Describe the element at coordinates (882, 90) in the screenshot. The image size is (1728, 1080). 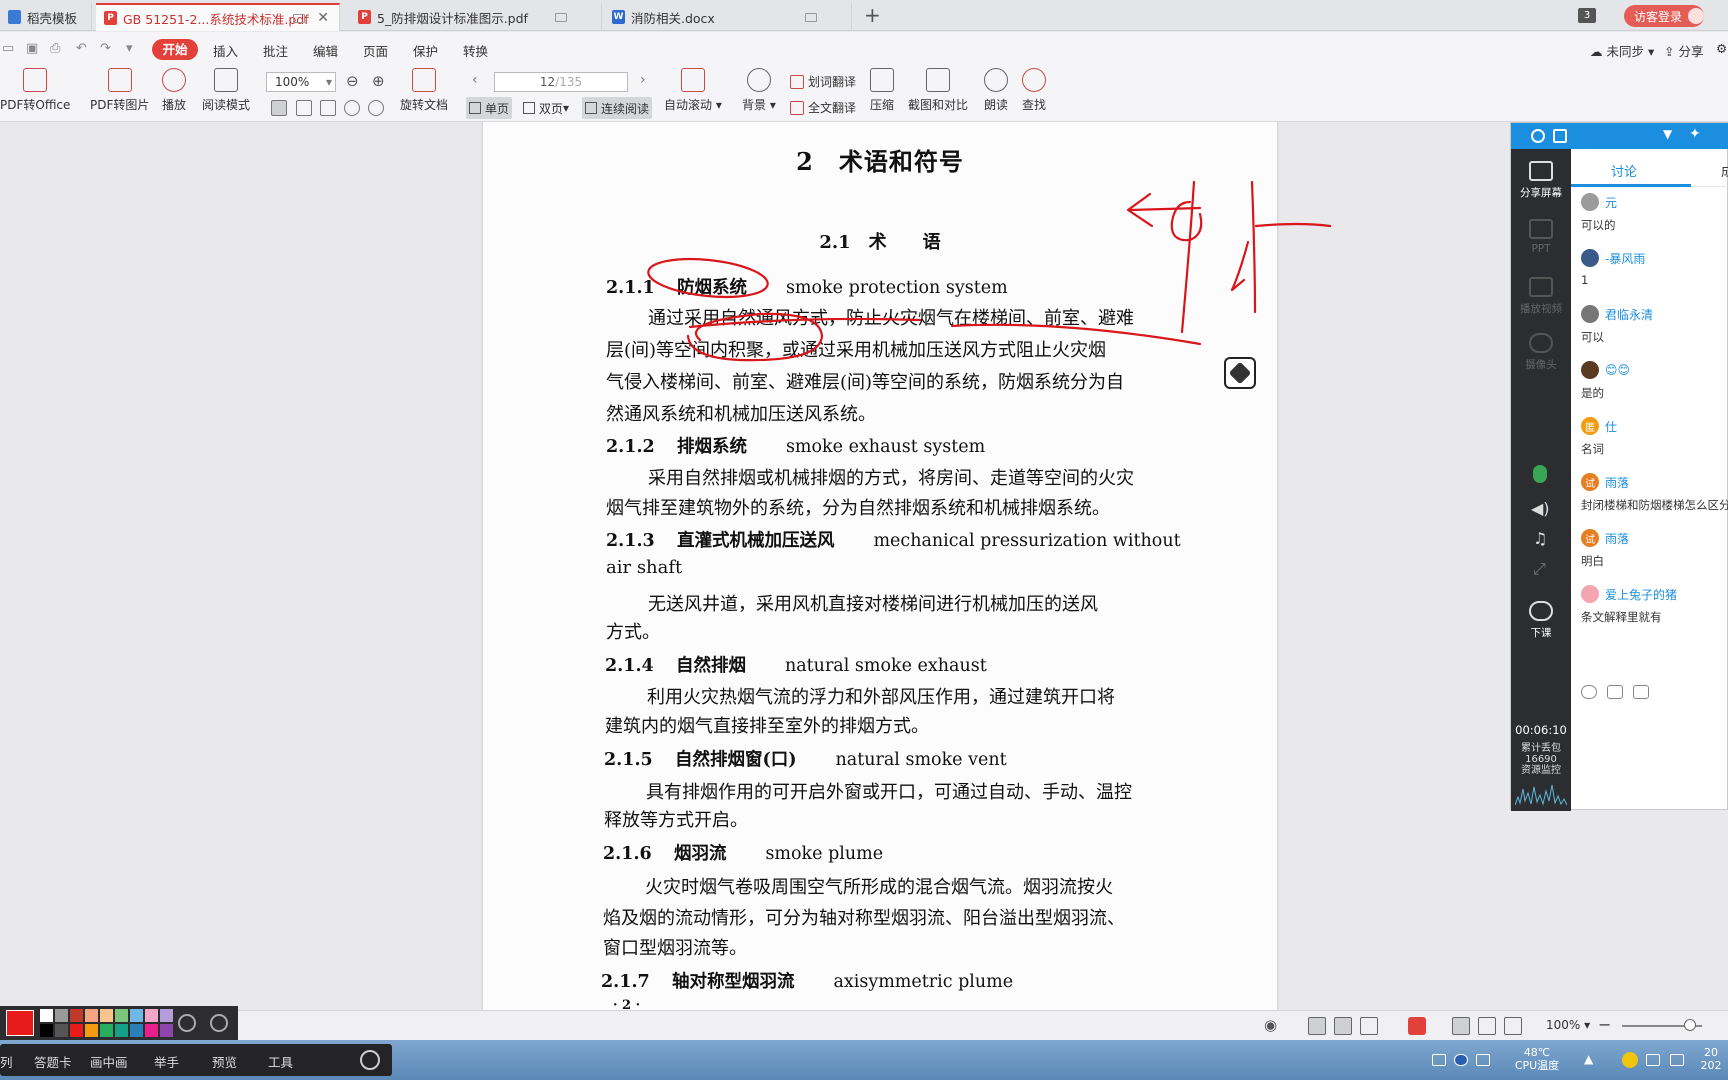
I see `compress-button: 压缩` at that location.